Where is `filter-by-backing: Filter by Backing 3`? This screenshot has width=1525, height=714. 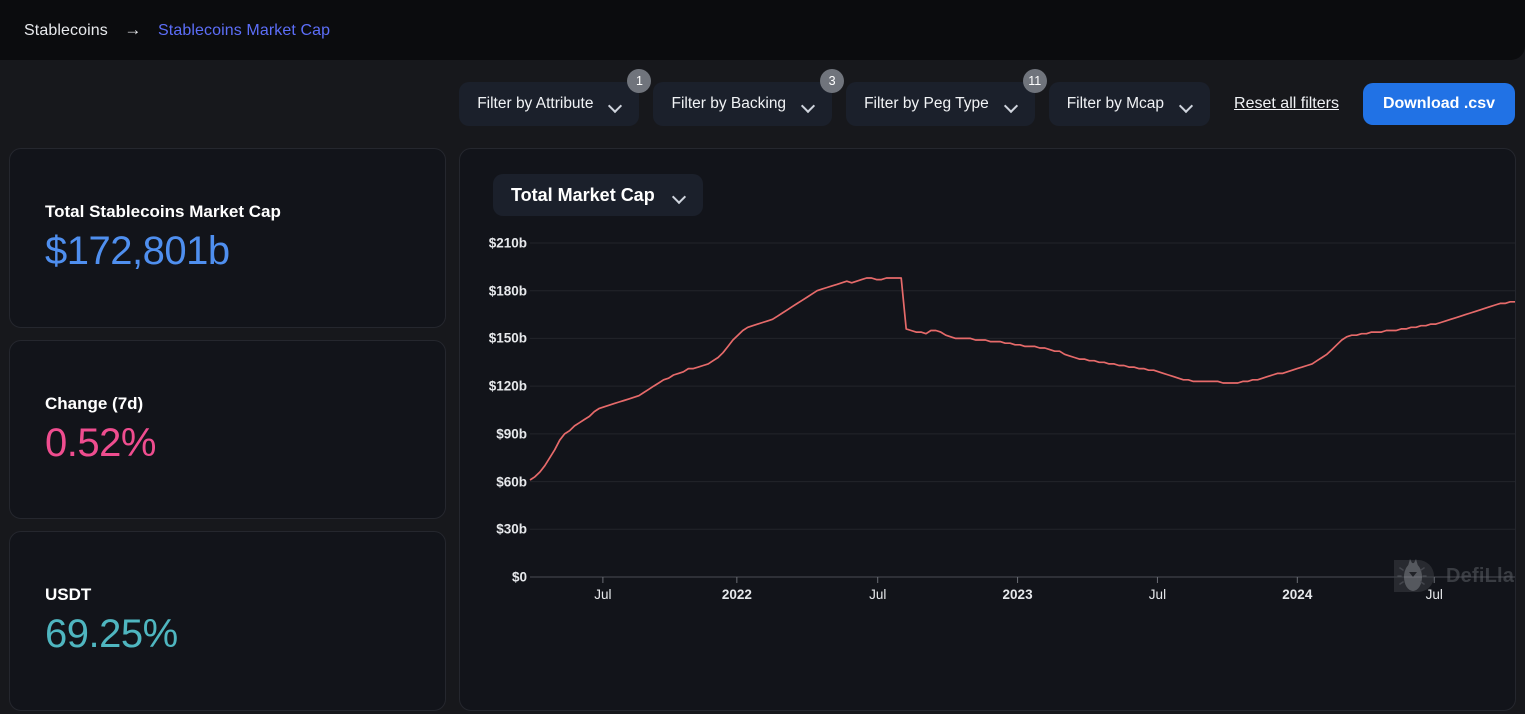
filter-by-backing: Filter by Backing 3 is located at coordinates (749, 97).